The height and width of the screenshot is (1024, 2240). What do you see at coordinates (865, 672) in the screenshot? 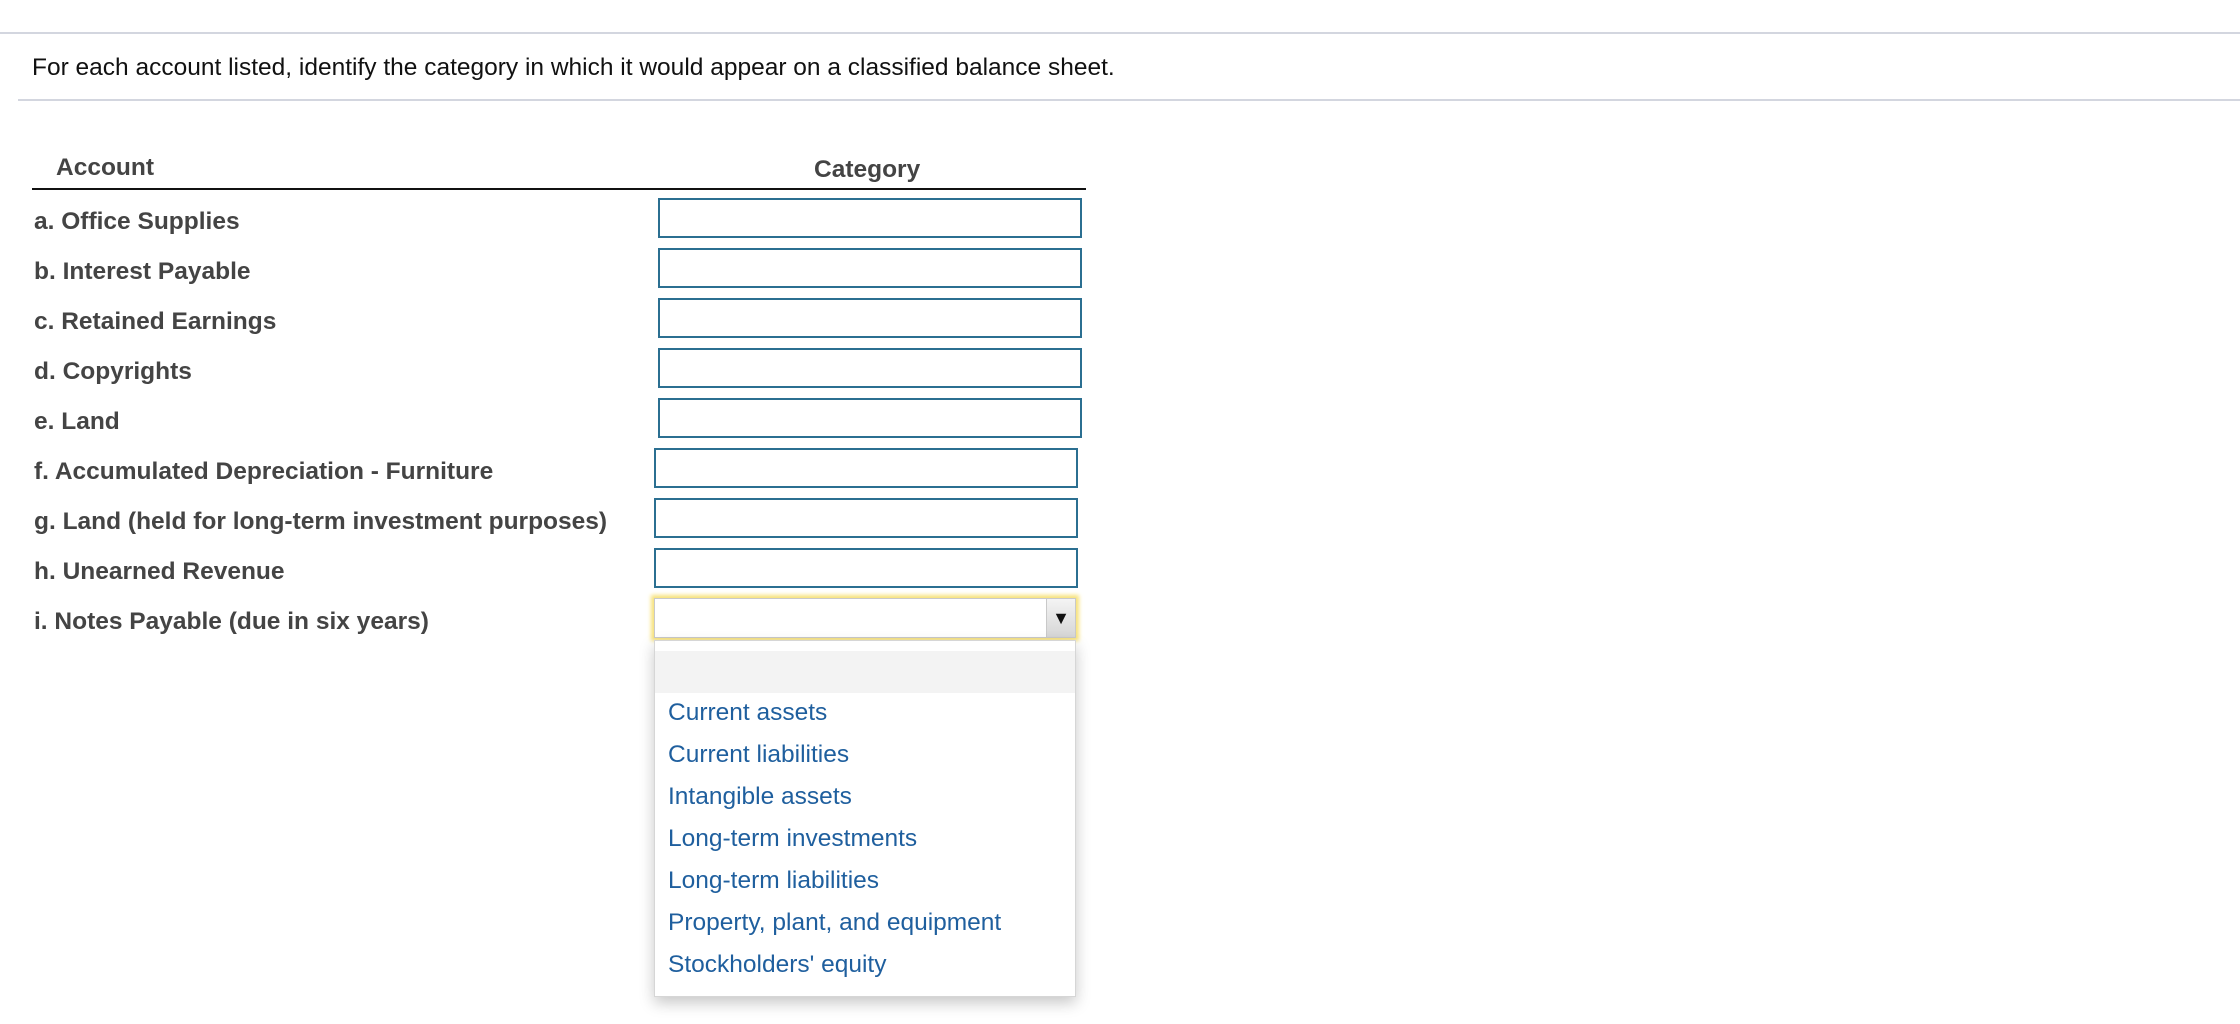
I see `dropdown-option-blank` at bounding box center [865, 672].